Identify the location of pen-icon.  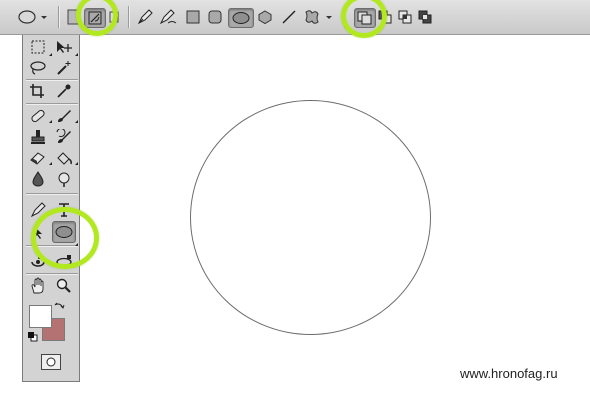
(145, 17).